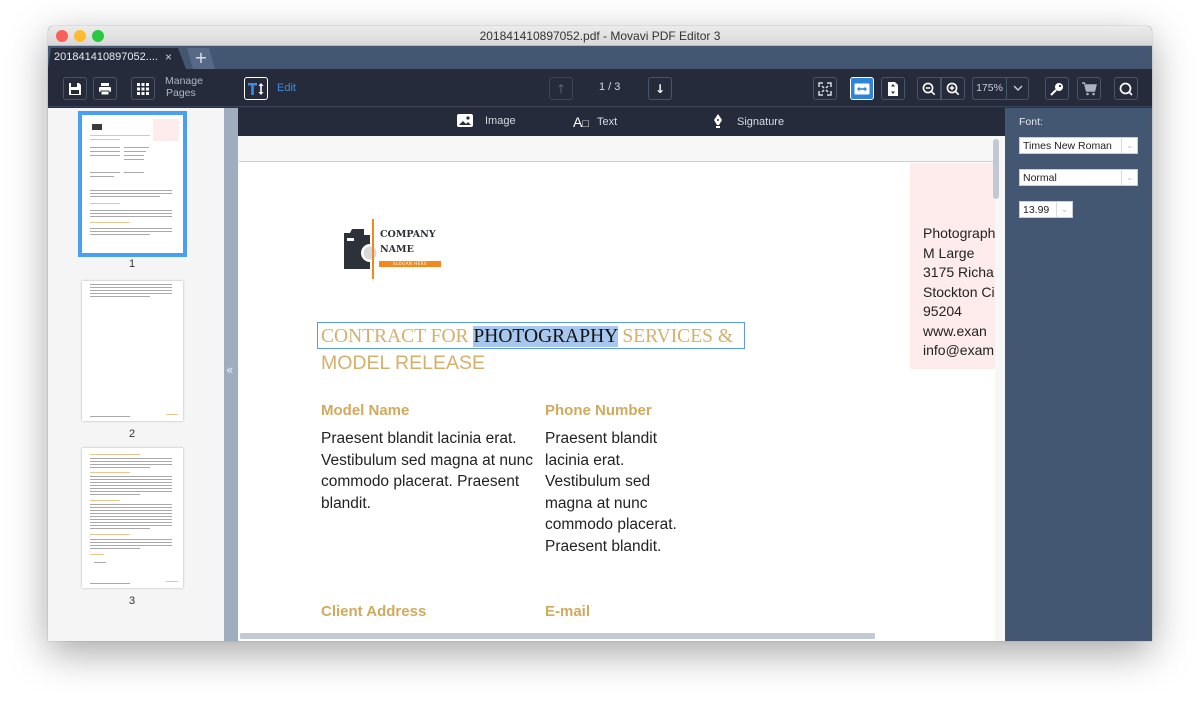  I want to click on save-icon, so click(75, 88).